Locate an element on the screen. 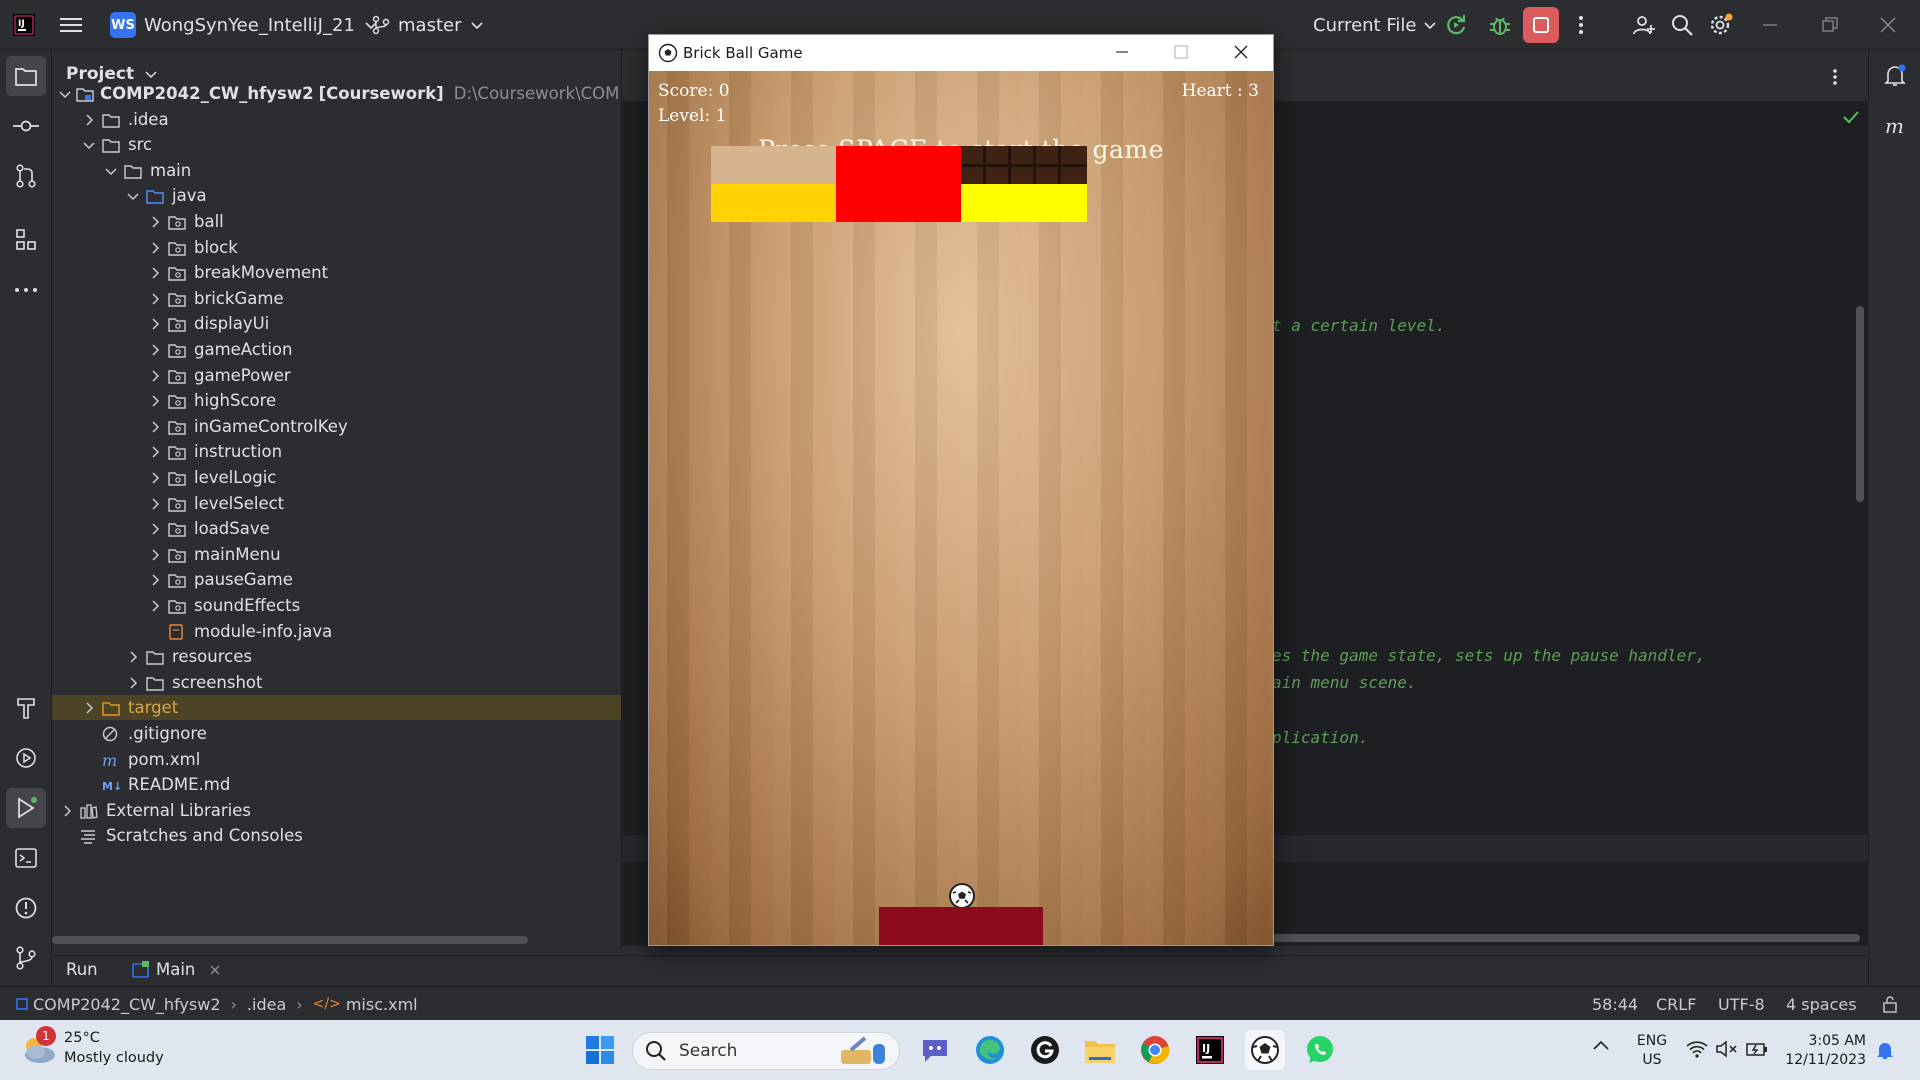 The height and width of the screenshot is (1080, 1920). whatsapp-icon is located at coordinates (1320, 1050).